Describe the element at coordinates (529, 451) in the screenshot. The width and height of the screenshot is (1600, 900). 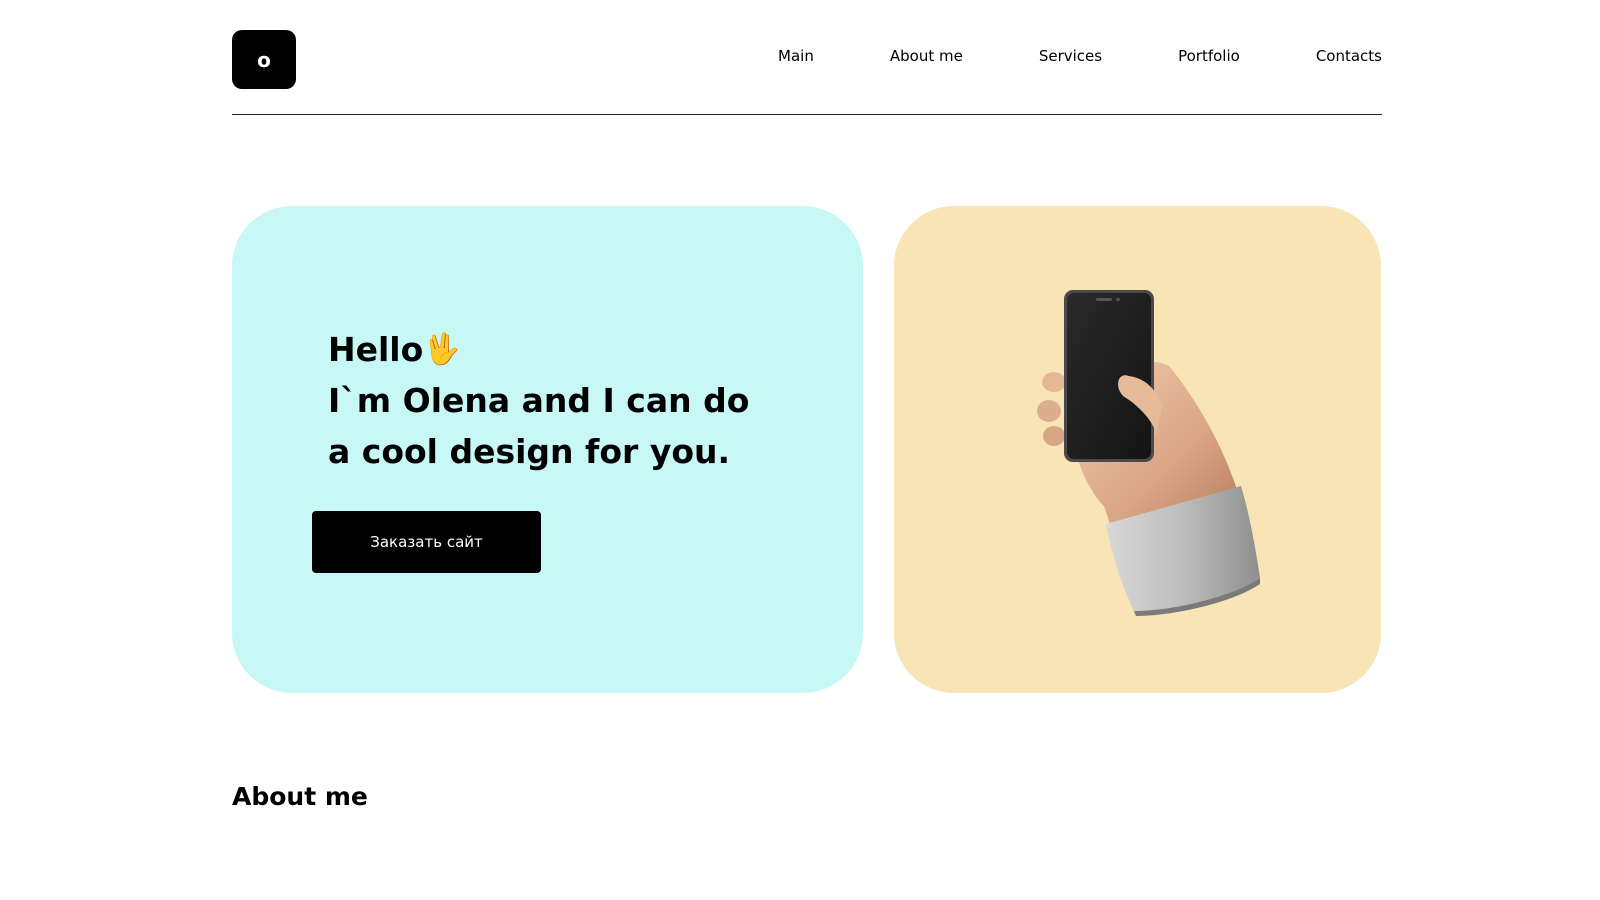
I see `hero-line-3: a cool design for you.` at that location.